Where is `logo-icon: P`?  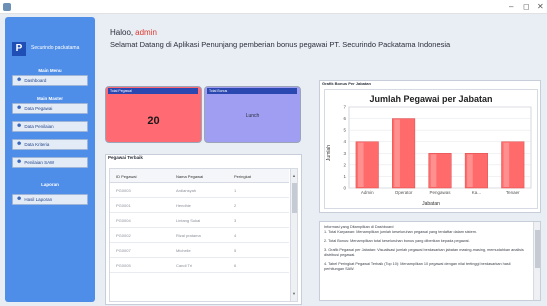 logo-icon: P is located at coordinates (19, 49).